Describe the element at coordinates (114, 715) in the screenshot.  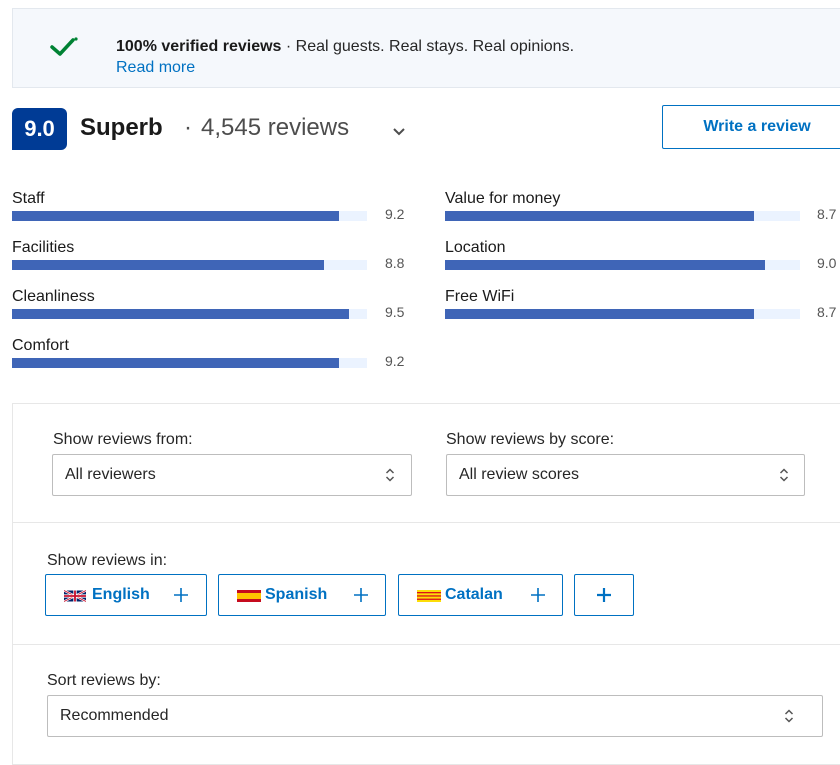
I see `sort-value: Recommended` at that location.